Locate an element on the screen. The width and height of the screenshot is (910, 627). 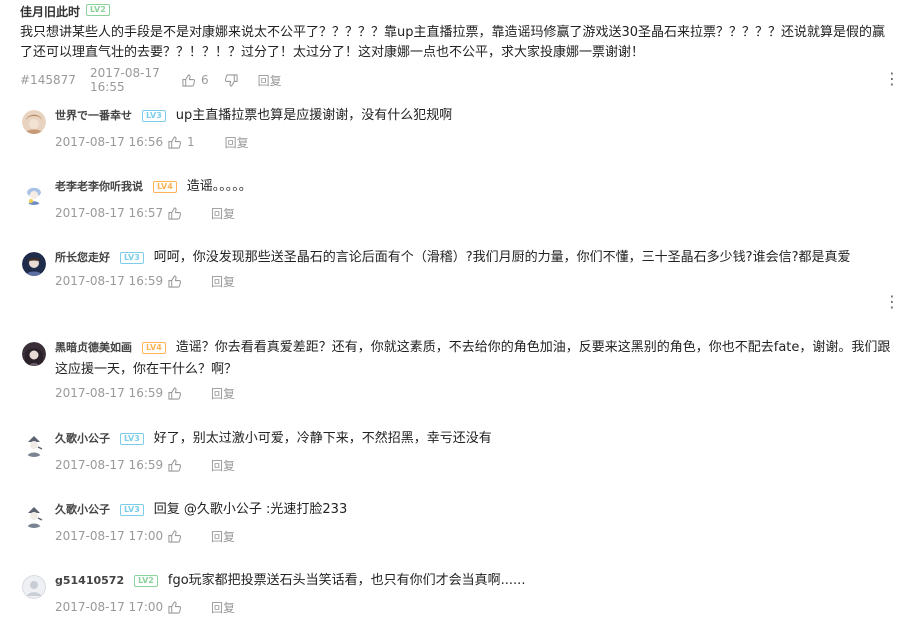
dislike-button is located at coordinates (231, 80).